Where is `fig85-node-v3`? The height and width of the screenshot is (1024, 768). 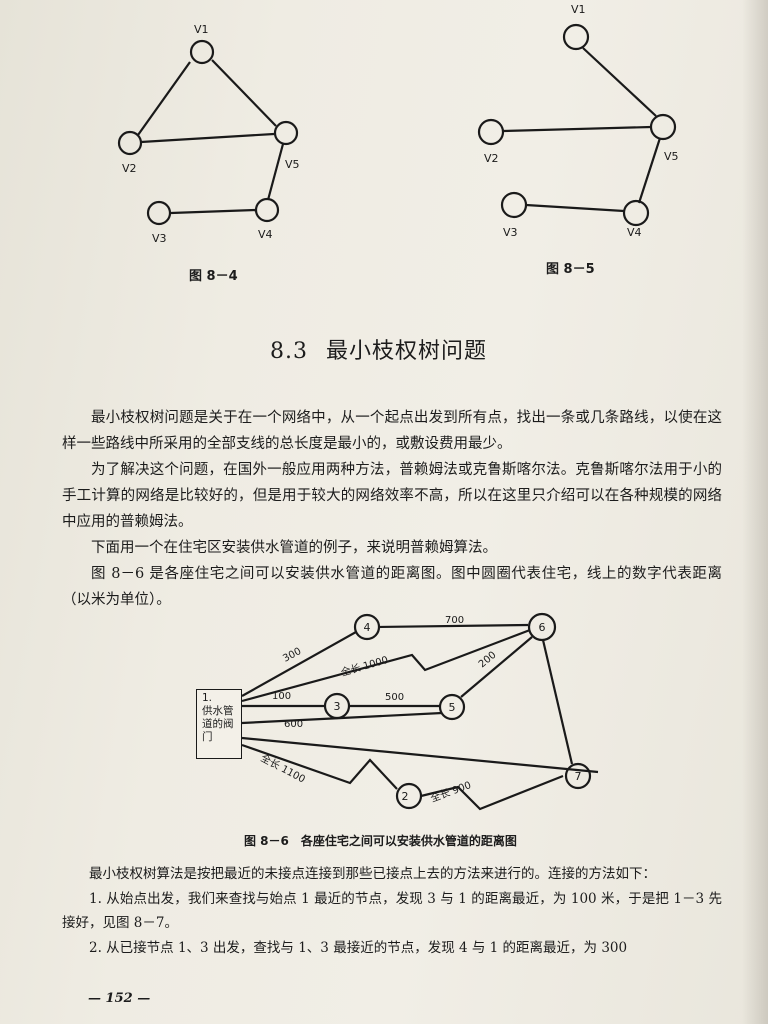
fig85-node-v3 is located at coordinates (514, 205).